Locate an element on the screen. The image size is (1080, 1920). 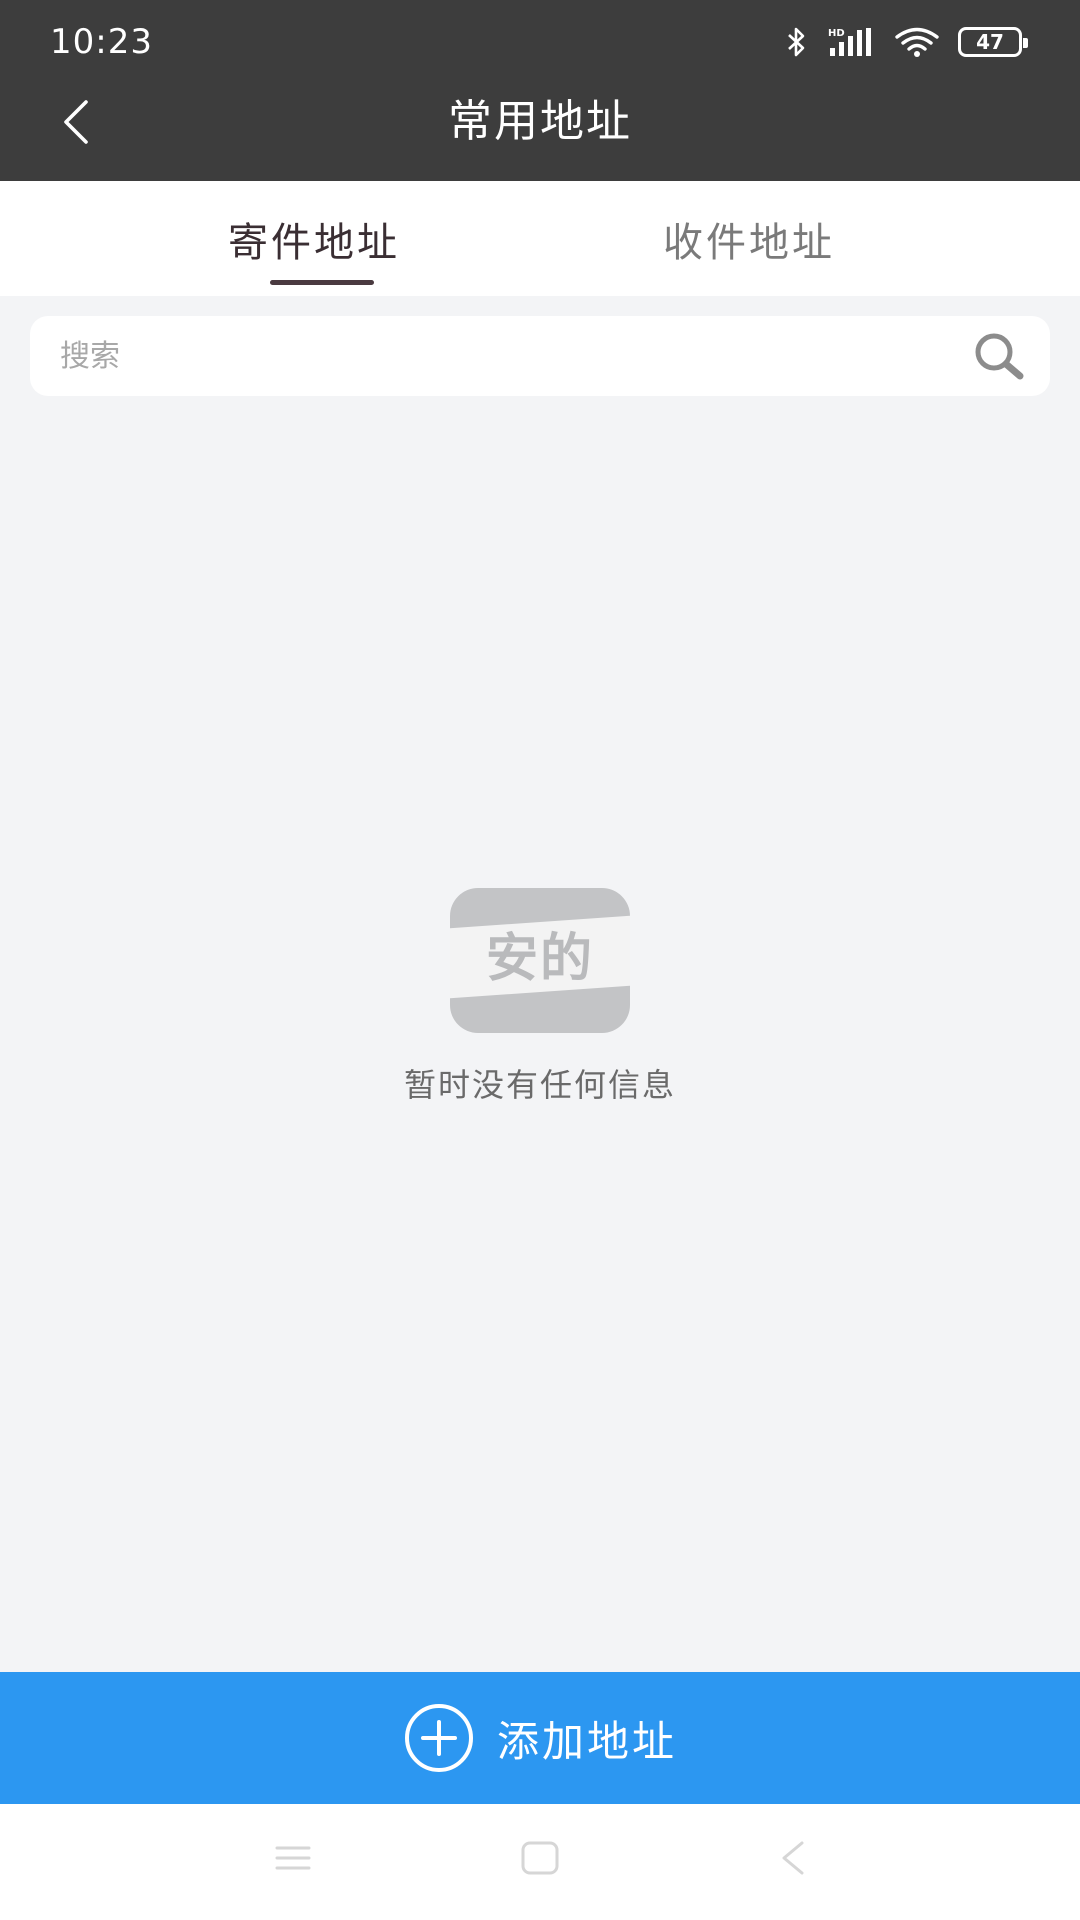
svg-text: HD is located at coordinates (836, 33).